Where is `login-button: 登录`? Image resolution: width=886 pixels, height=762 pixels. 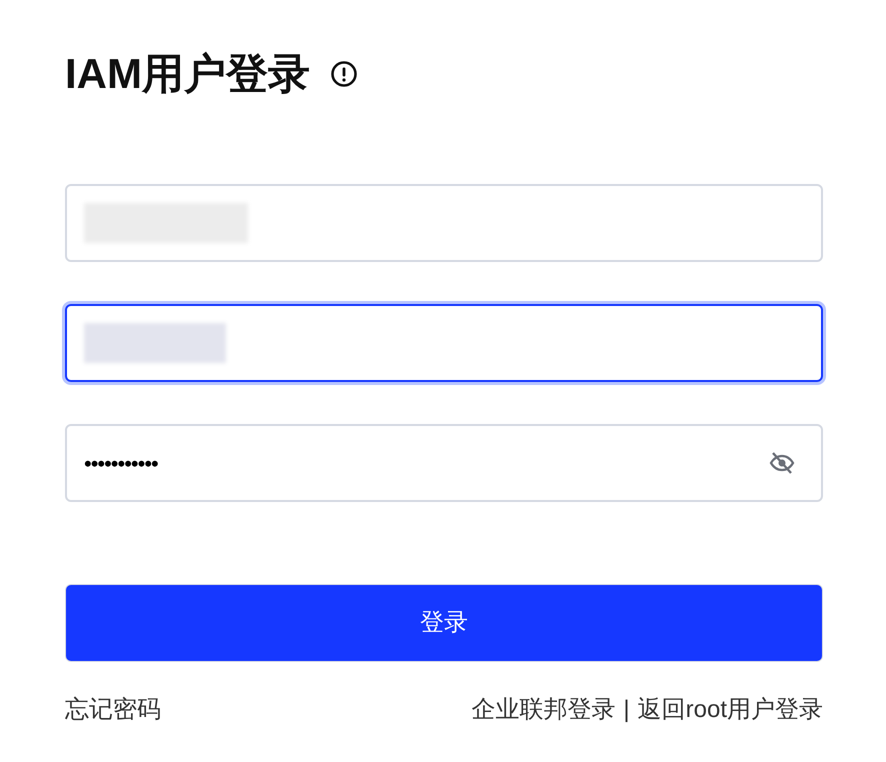
login-button: 登录 is located at coordinates (444, 623).